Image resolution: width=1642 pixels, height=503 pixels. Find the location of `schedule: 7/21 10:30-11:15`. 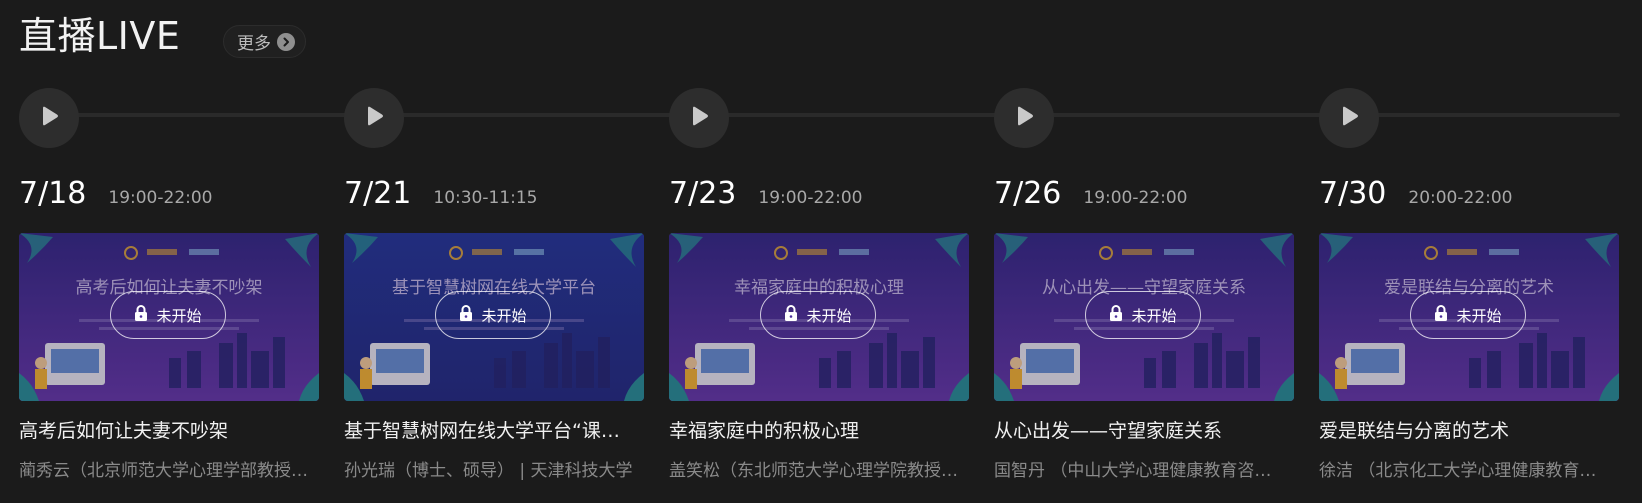

schedule: 7/21 10:30-11:15 is located at coordinates (441, 193).